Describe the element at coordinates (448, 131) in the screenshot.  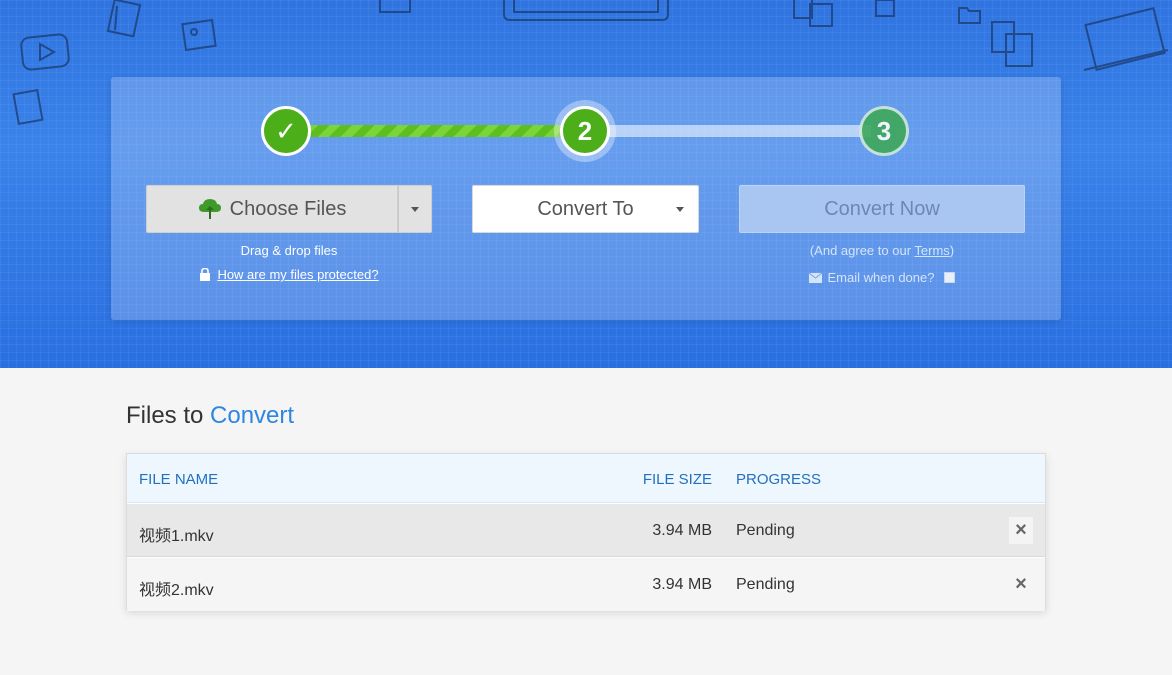
I see `progress-track-complete` at that location.